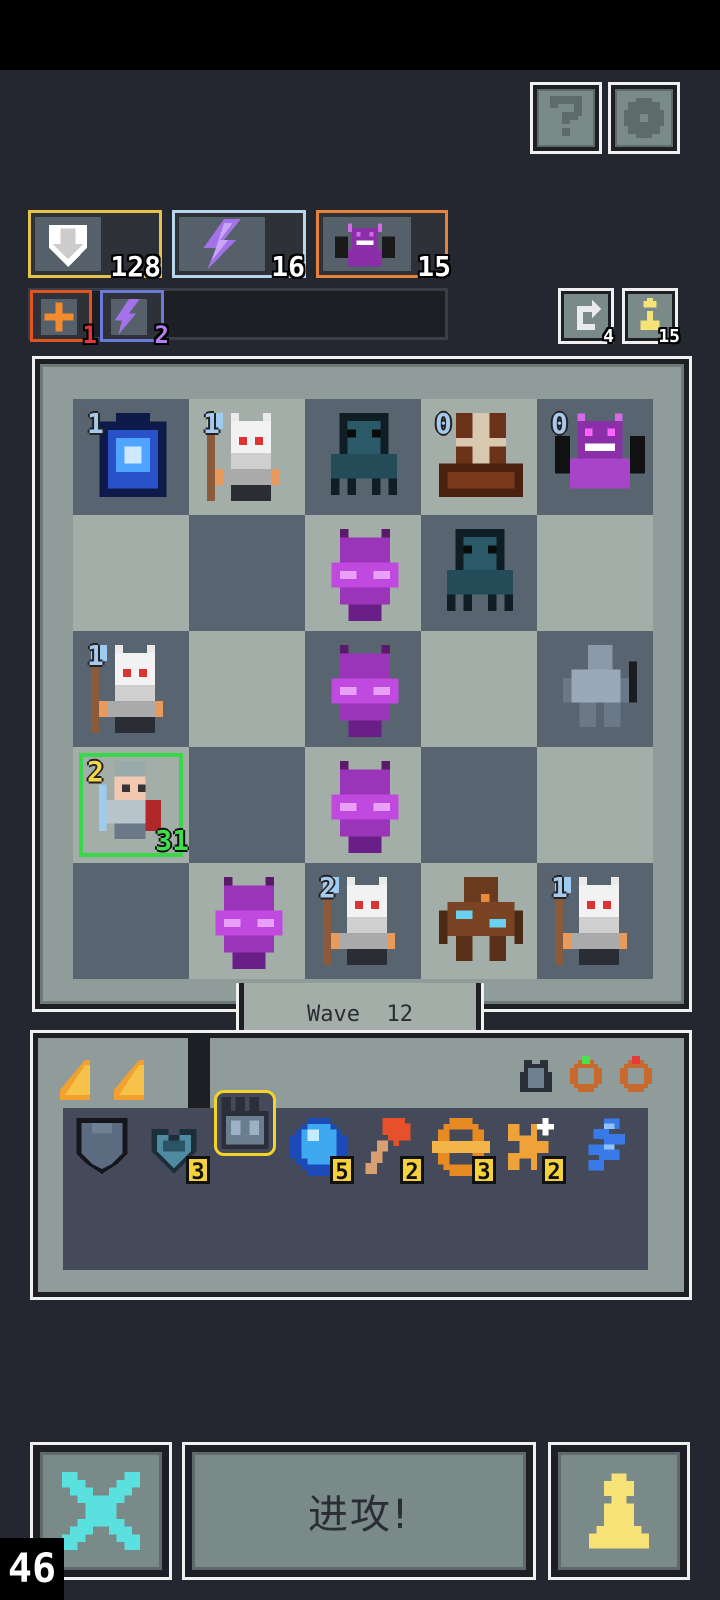 The width and height of the screenshot is (720, 1600). I want to click on inventory-tab, so click(118, 1077).